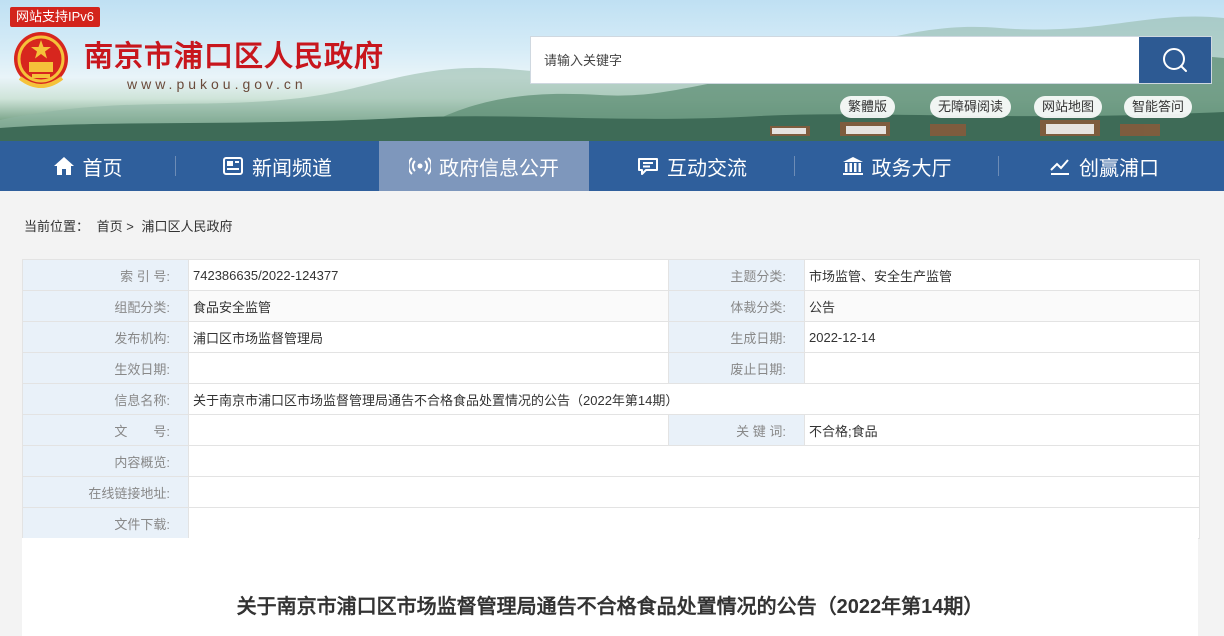 This screenshot has width=1224, height=636. Describe the element at coordinates (234, 54) in the screenshot. I see `site-title: 南京市浦口区人民政府` at that location.